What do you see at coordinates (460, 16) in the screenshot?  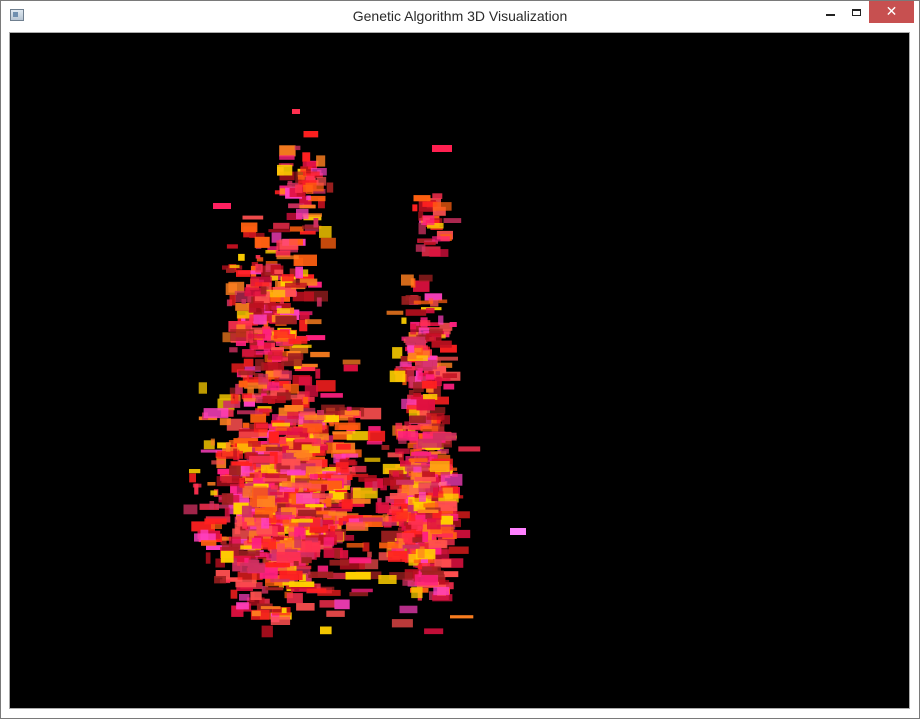 I see `title-bar: Genetic Algorithm 3D Visualization ✕` at bounding box center [460, 16].